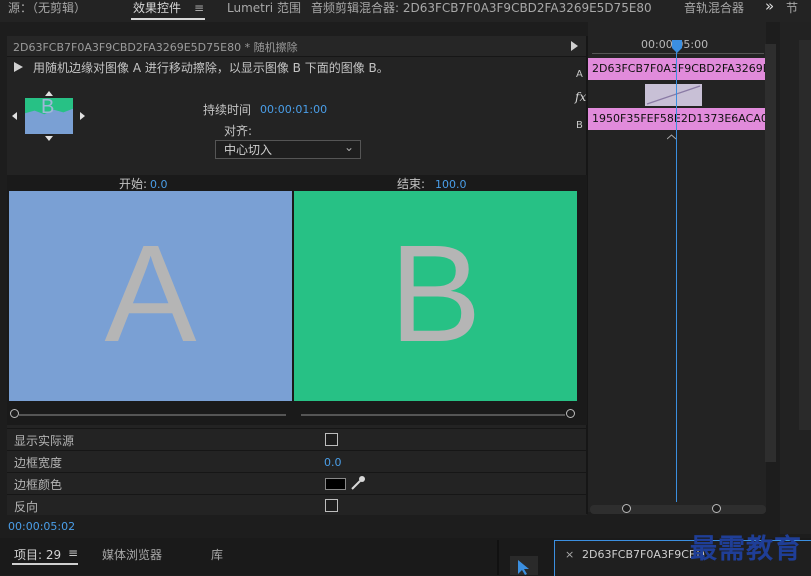 The height and width of the screenshot is (576, 811). Describe the element at coordinates (37, 554) in the screenshot. I see `tab-project: 项目: 29` at that location.